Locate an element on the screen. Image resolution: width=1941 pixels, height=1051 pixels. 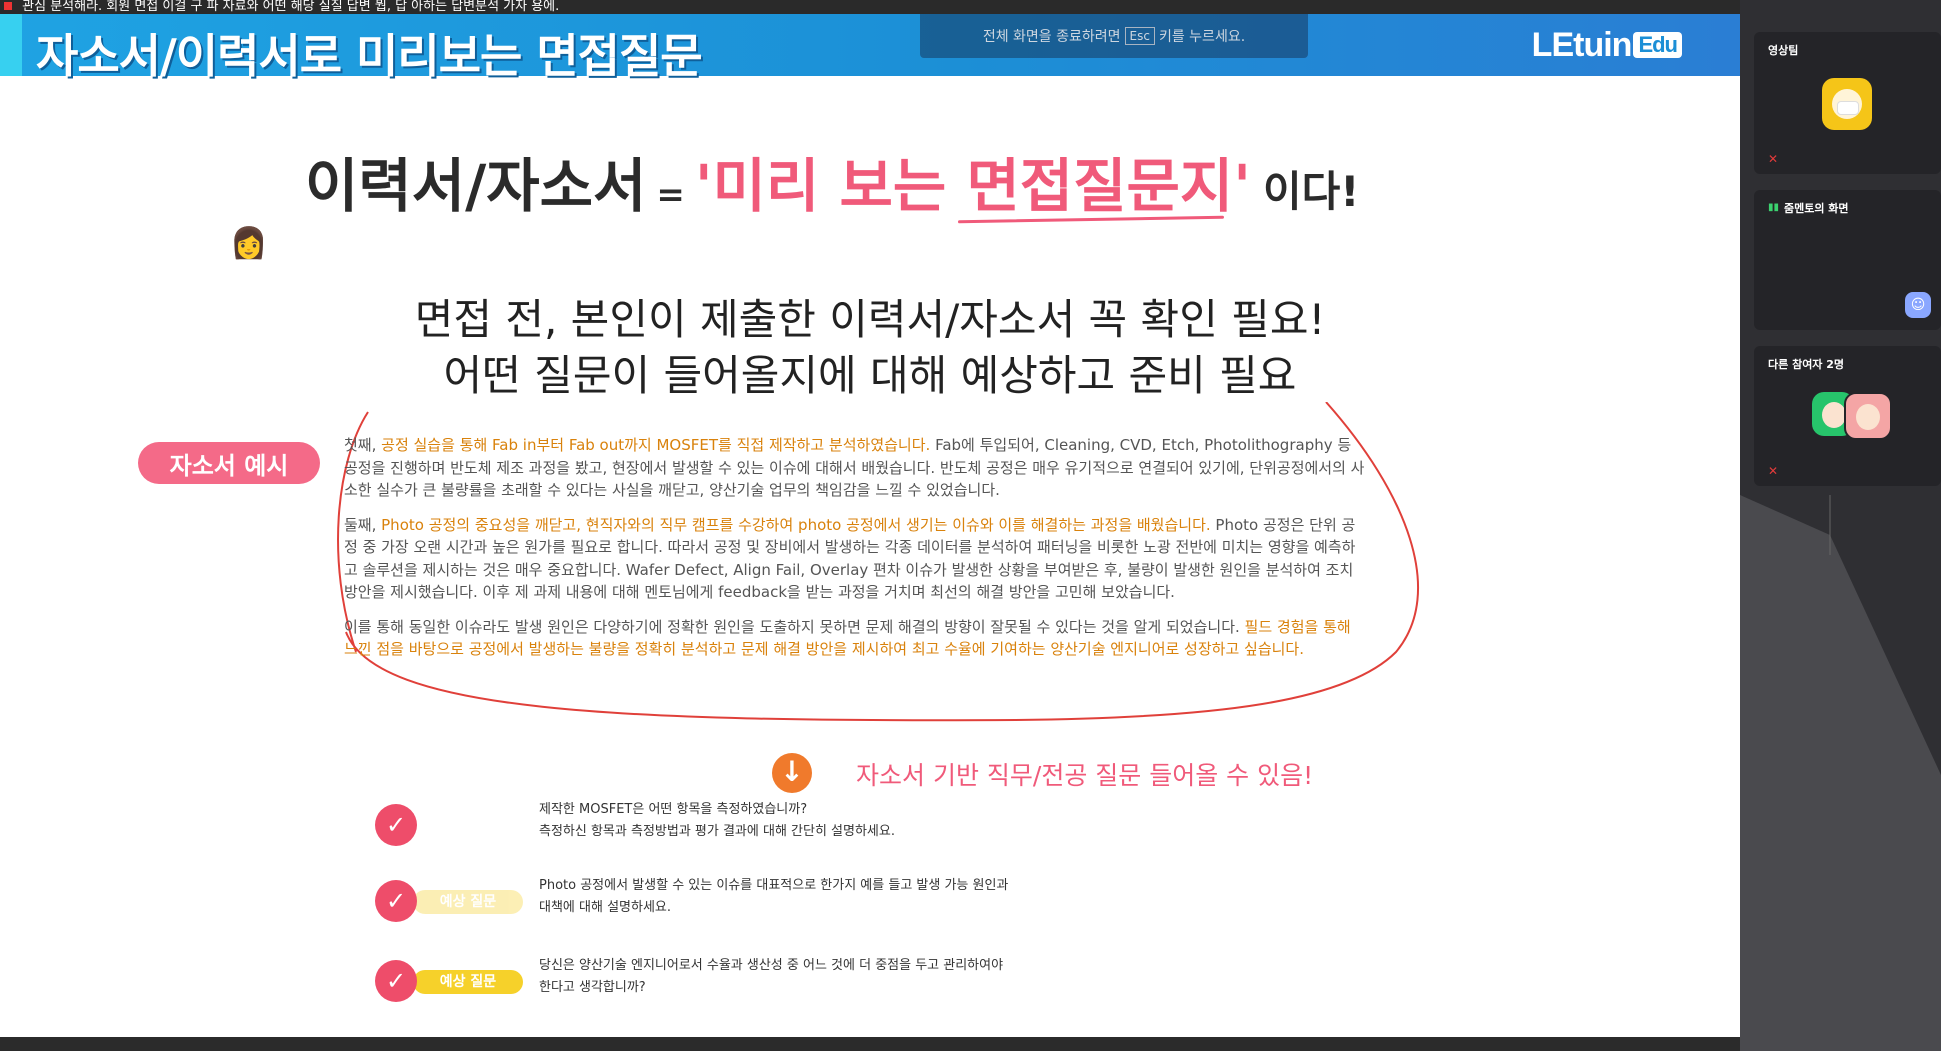
slide-title: 자소서/이력서로 미리보는 면접질문 is located at coordinates (369, 56).